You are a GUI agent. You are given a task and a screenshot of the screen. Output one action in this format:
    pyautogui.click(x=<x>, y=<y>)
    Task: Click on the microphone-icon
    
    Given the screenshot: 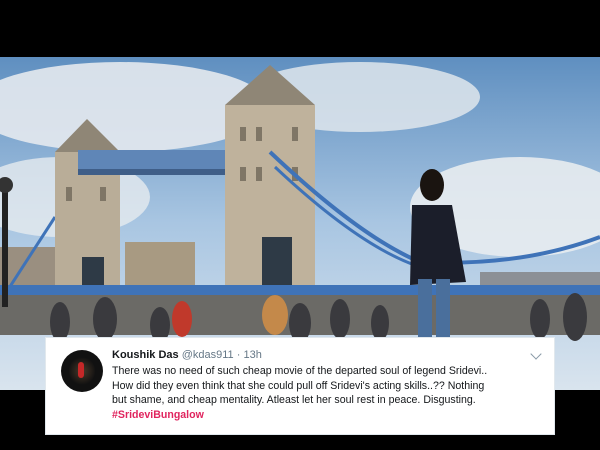 What is the action you would take?
    pyautogui.click(x=81, y=370)
    